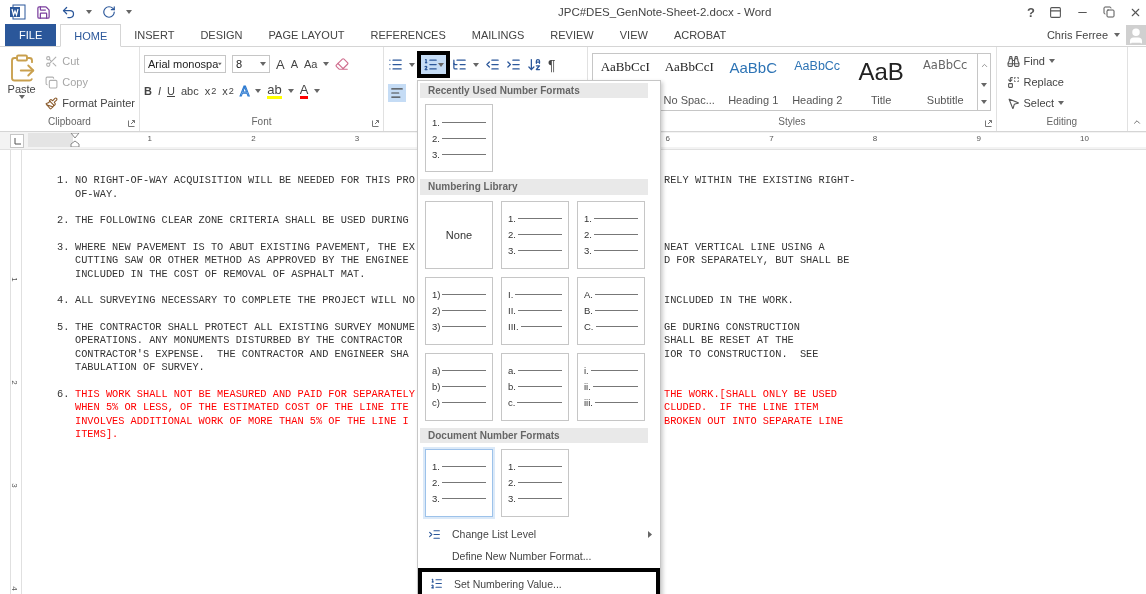 The height and width of the screenshot is (594, 1146). What do you see at coordinates (189, 91) in the screenshot?
I see `format-button: abc` at bounding box center [189, 91].